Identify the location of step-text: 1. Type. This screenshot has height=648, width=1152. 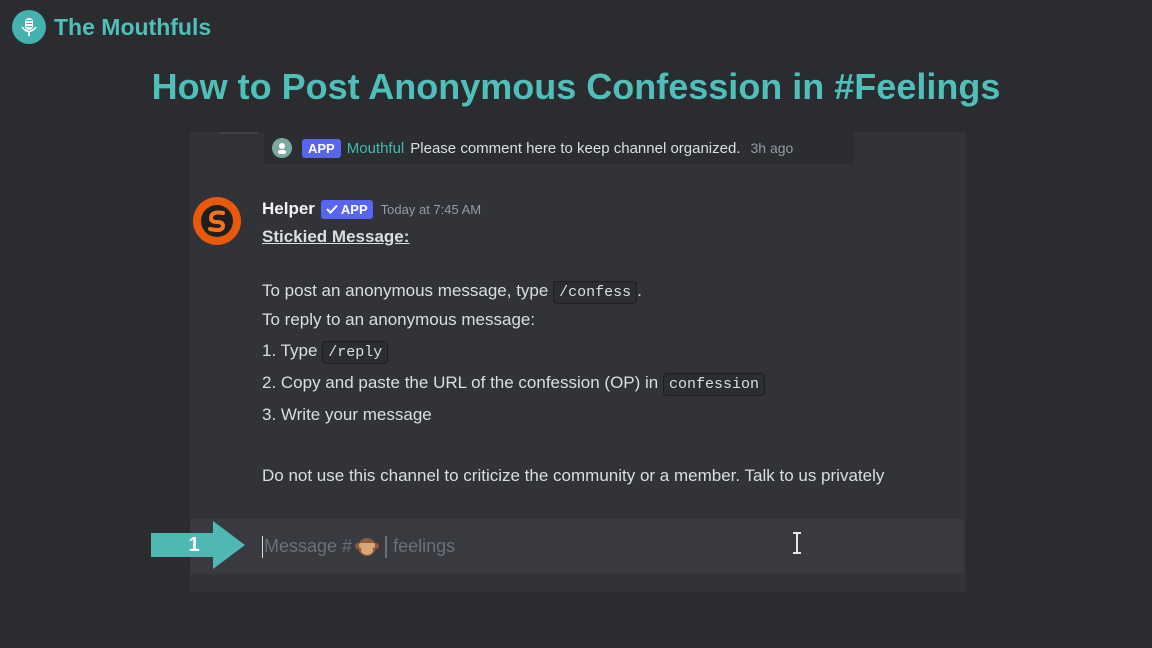
(290, 350).